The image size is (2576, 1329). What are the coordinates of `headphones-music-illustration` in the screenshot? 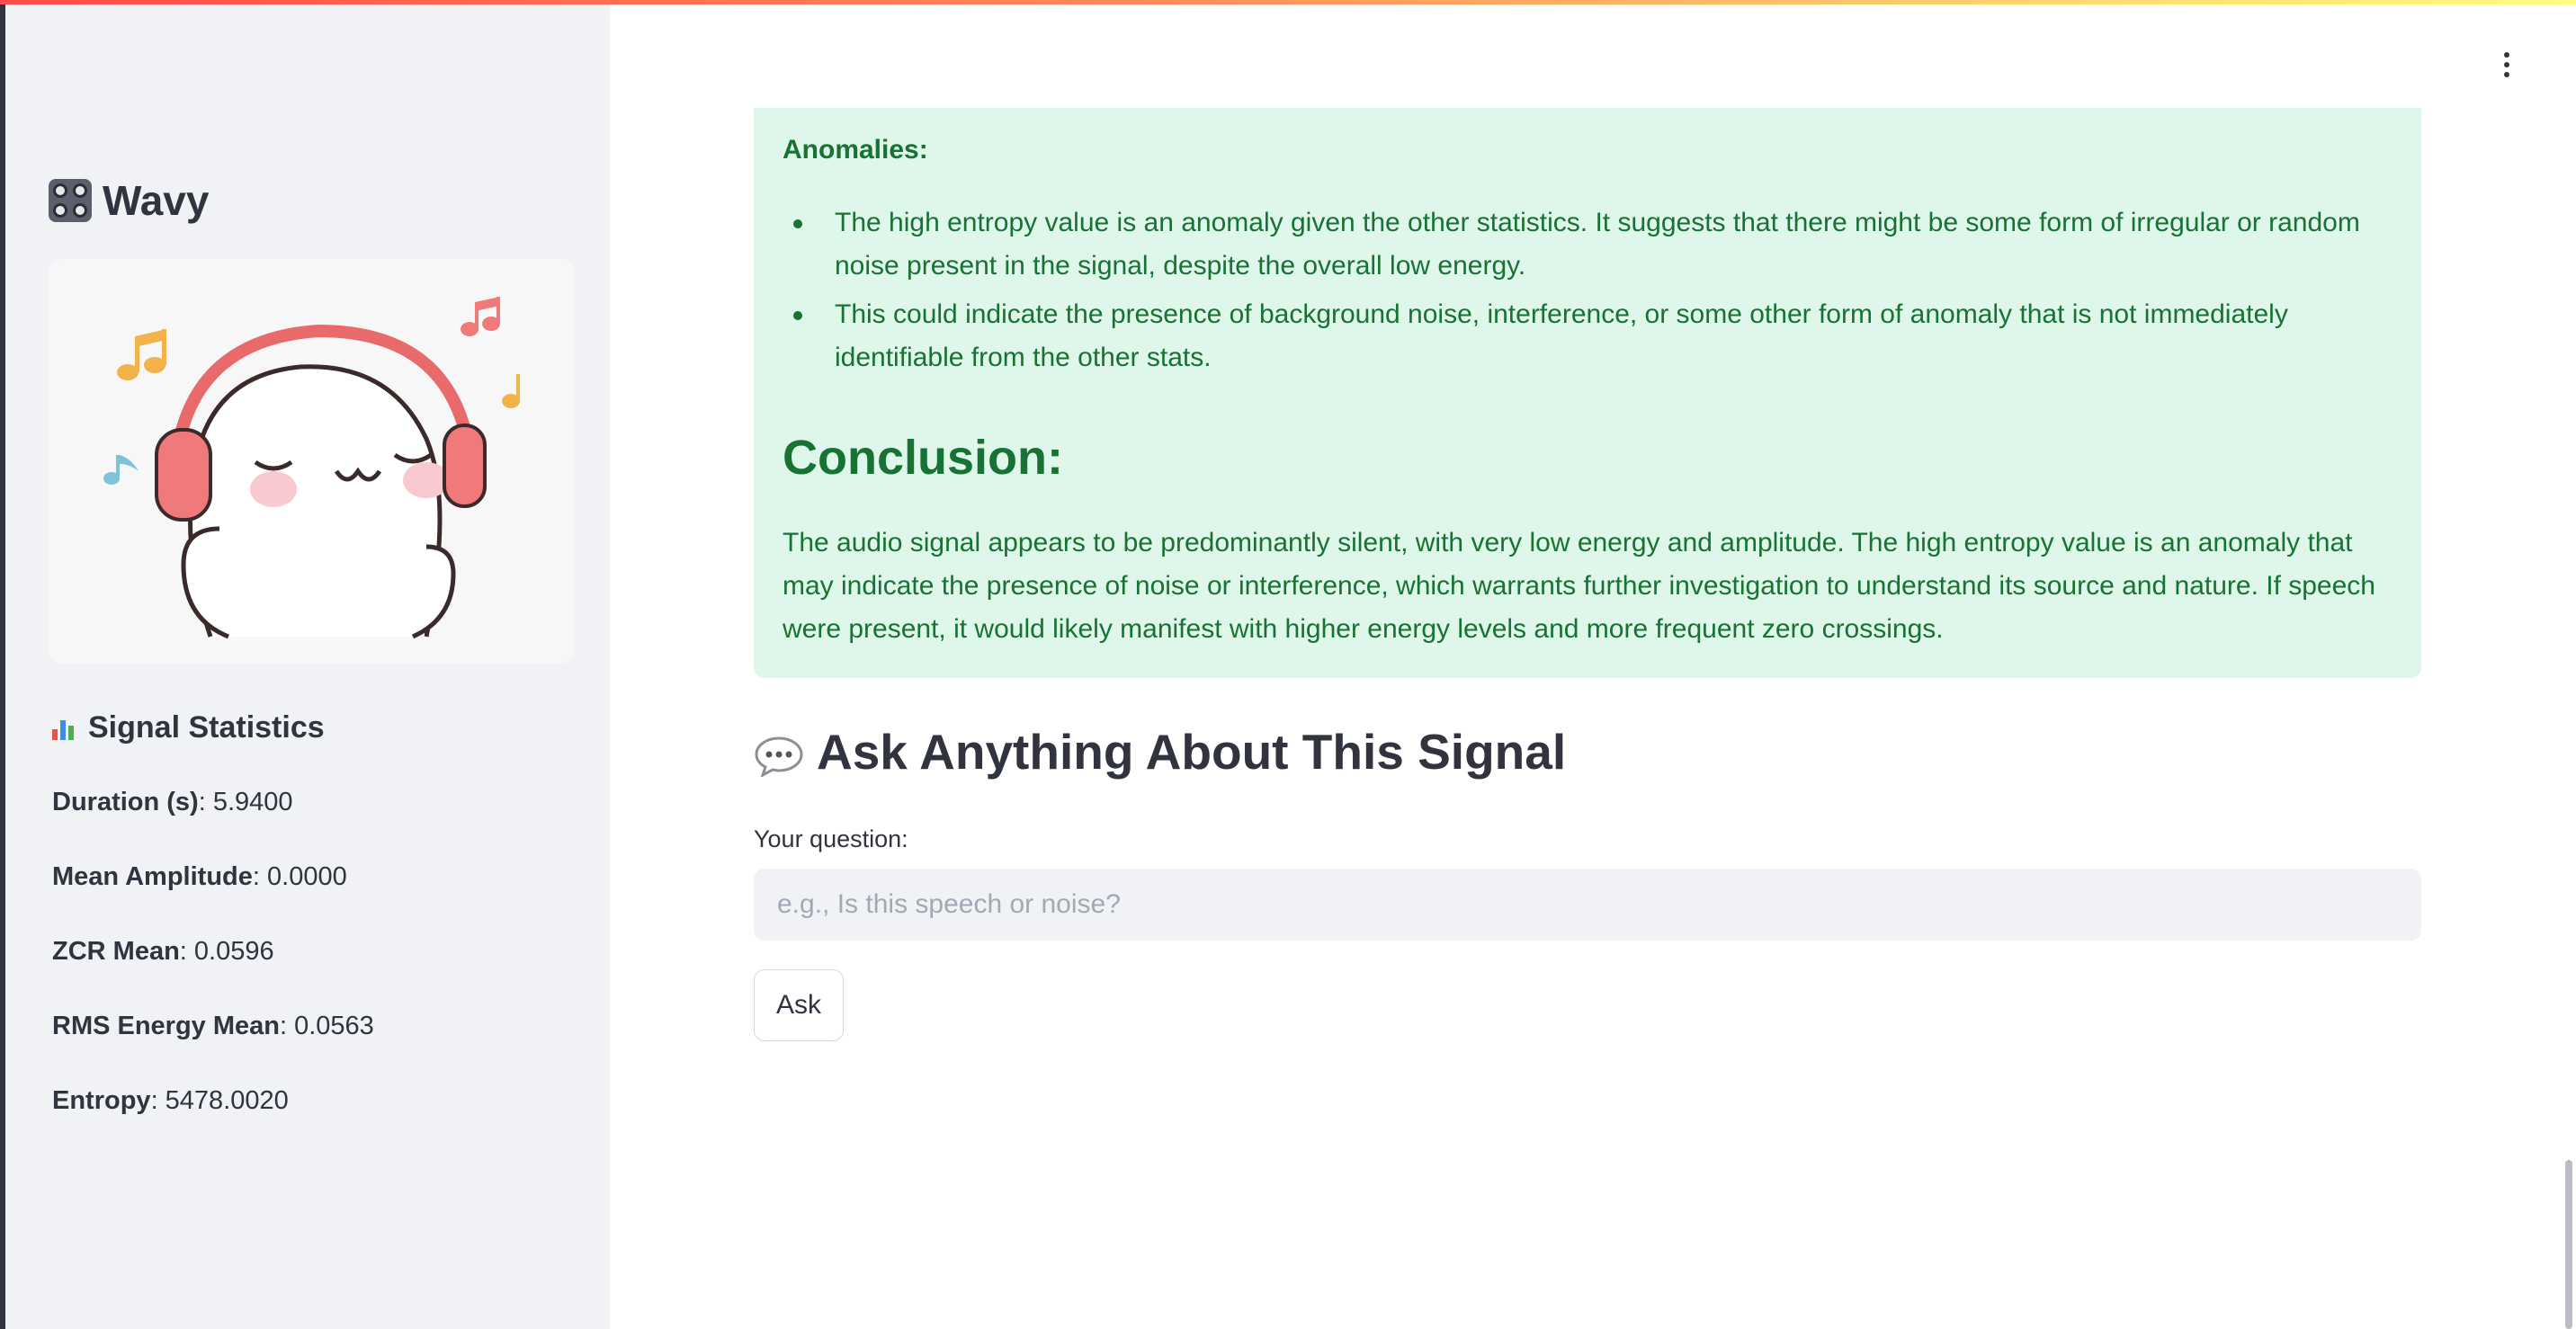 It's located at (311, 462).